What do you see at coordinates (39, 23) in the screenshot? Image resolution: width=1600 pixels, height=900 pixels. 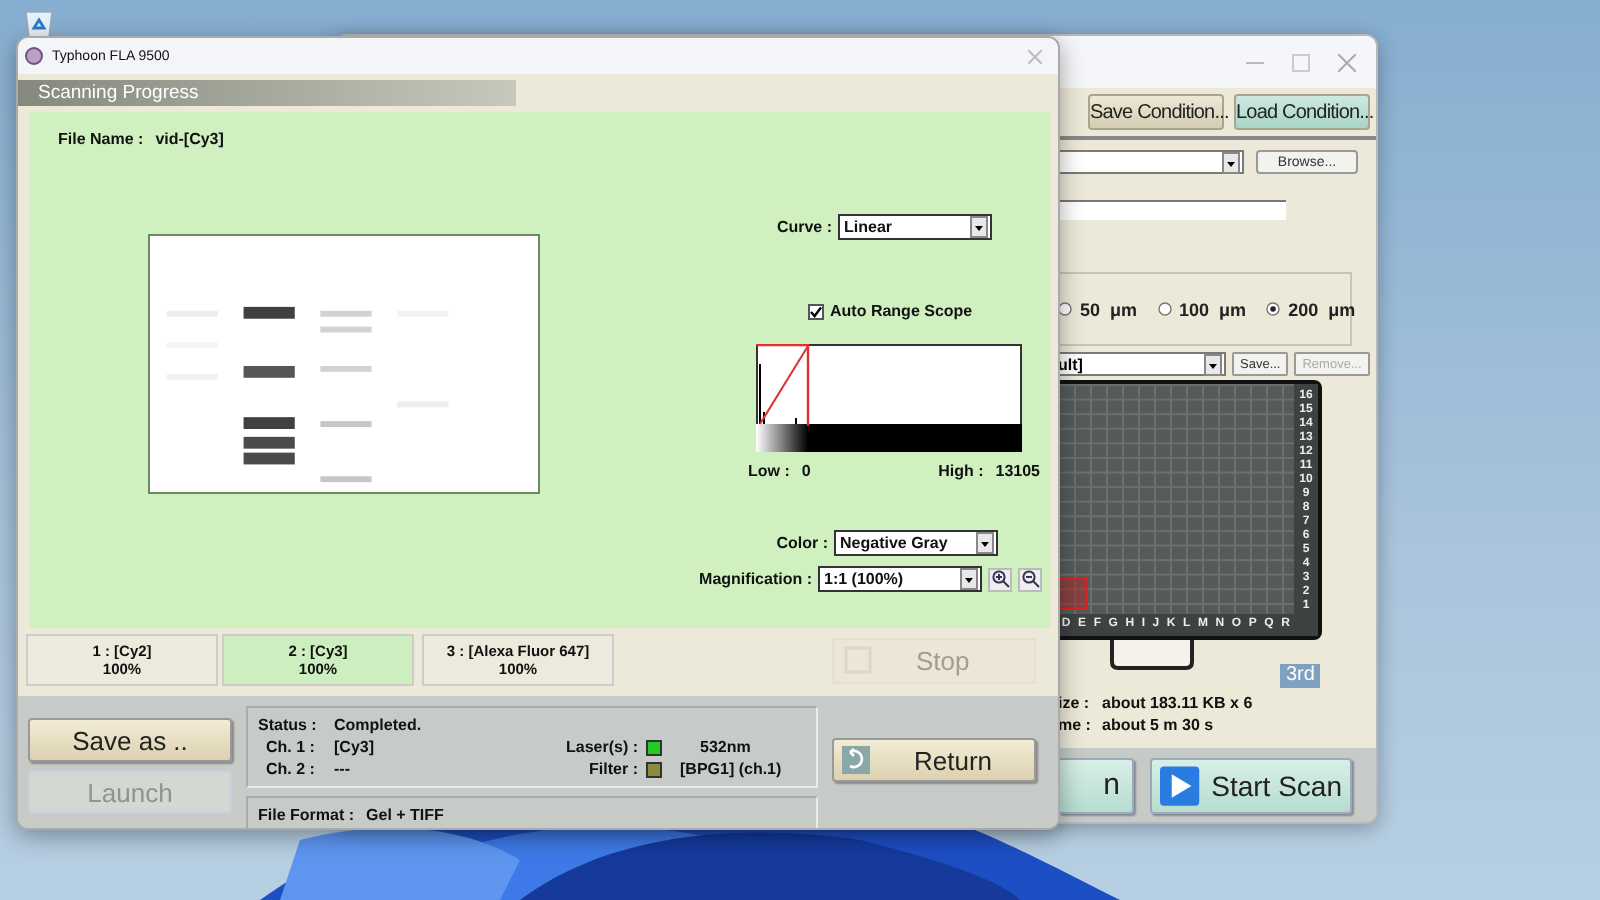 I see `recycle-bin-icon` at bounding box center [39, 23].